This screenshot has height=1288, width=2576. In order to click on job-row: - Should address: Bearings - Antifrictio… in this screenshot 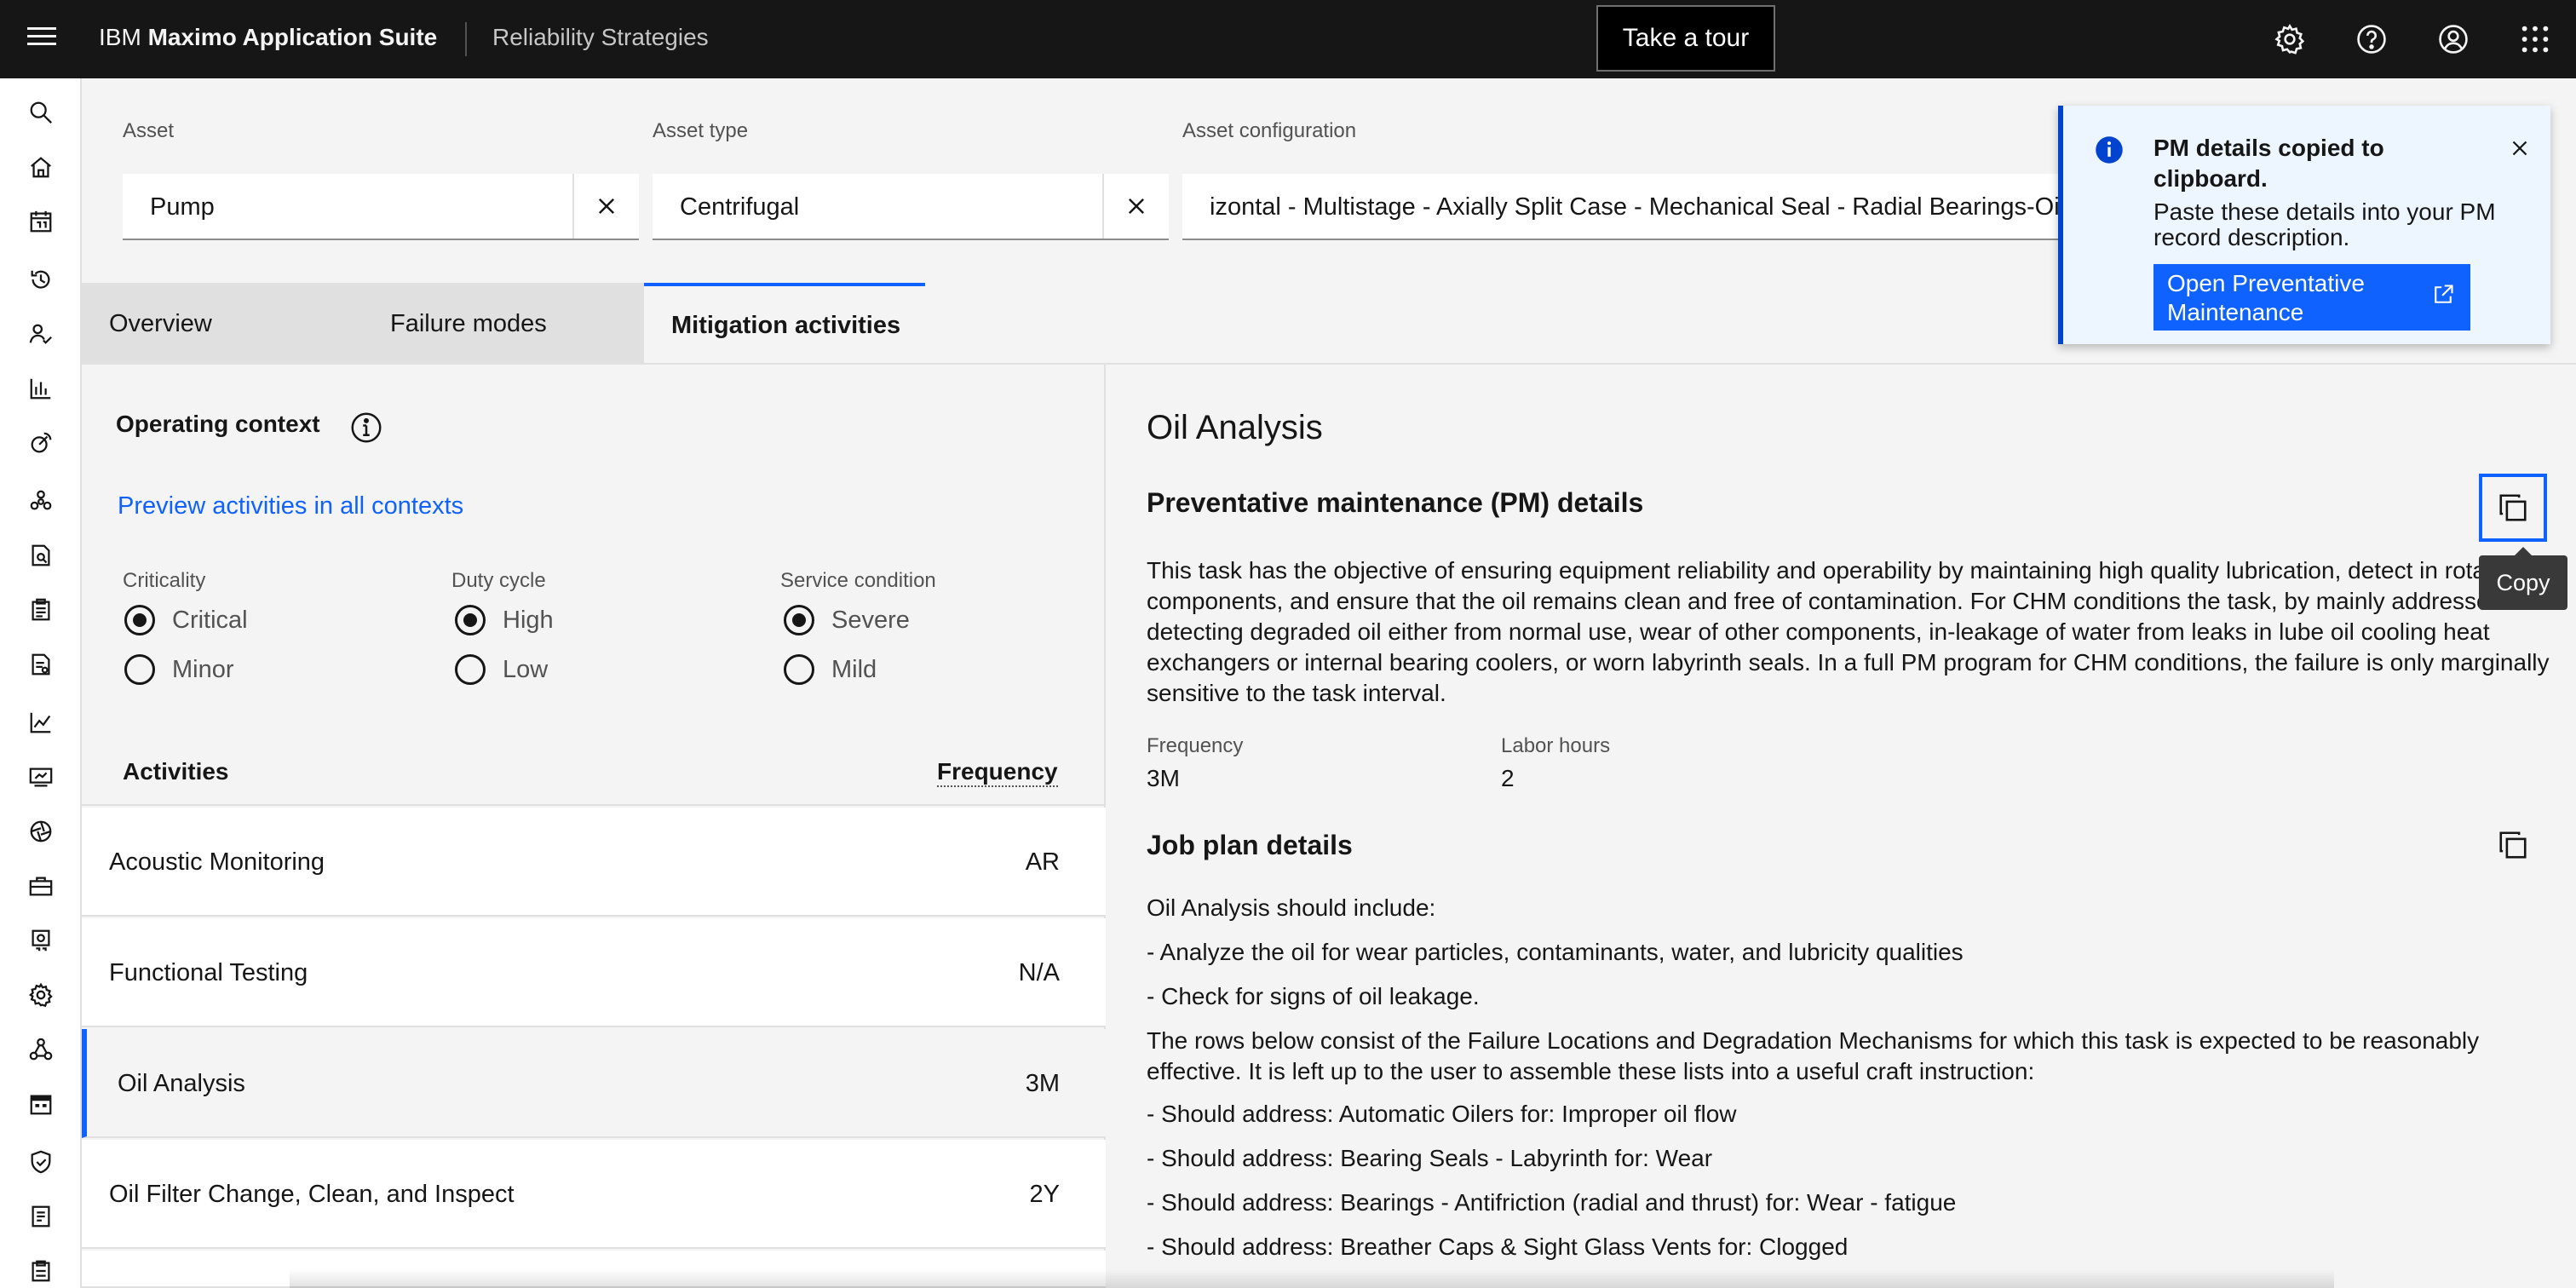, I will do `click(1552, 1202)`.